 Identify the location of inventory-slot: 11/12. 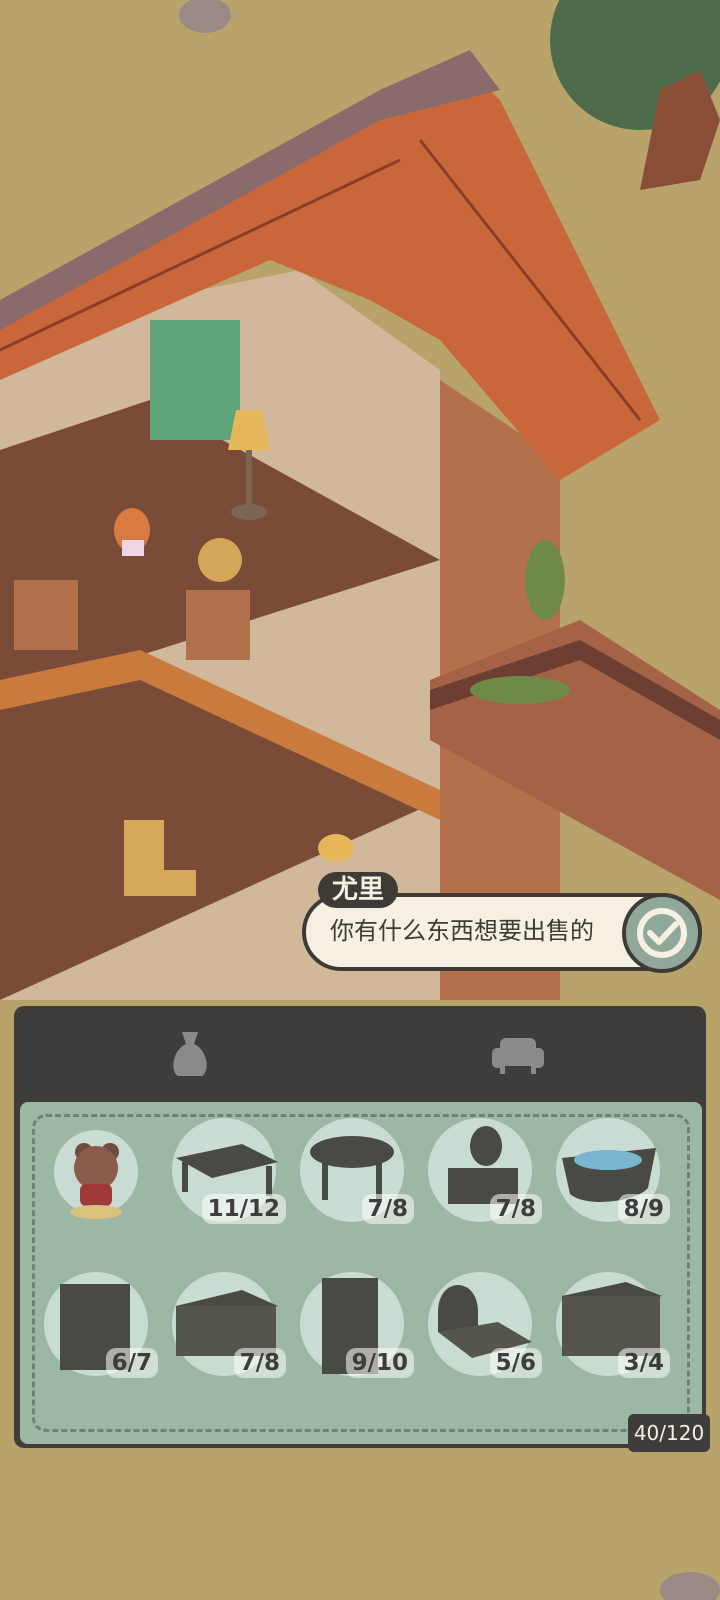
(229, 1173).